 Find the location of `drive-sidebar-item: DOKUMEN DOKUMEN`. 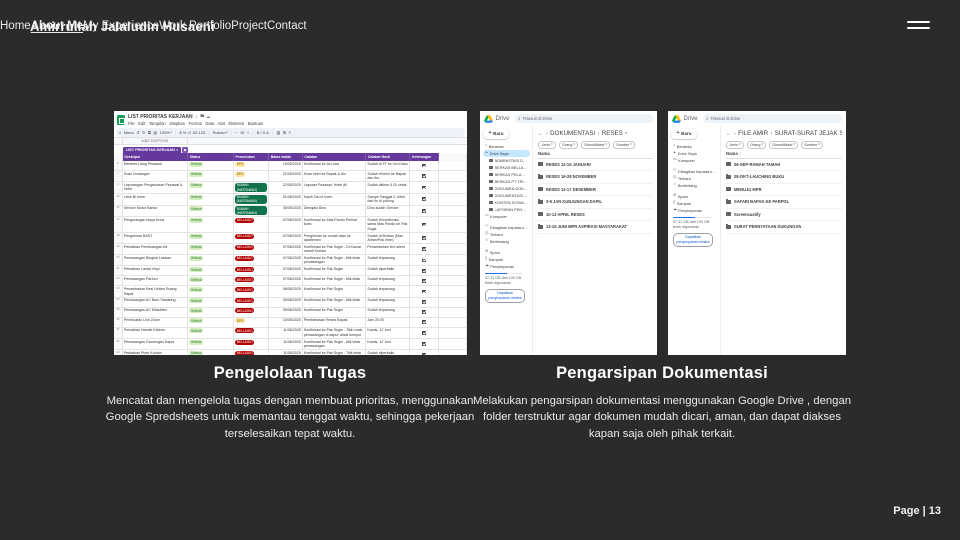

drive-sidebar-item: DOKUMEN DOKUMEN is located at coordinates (506, 188).